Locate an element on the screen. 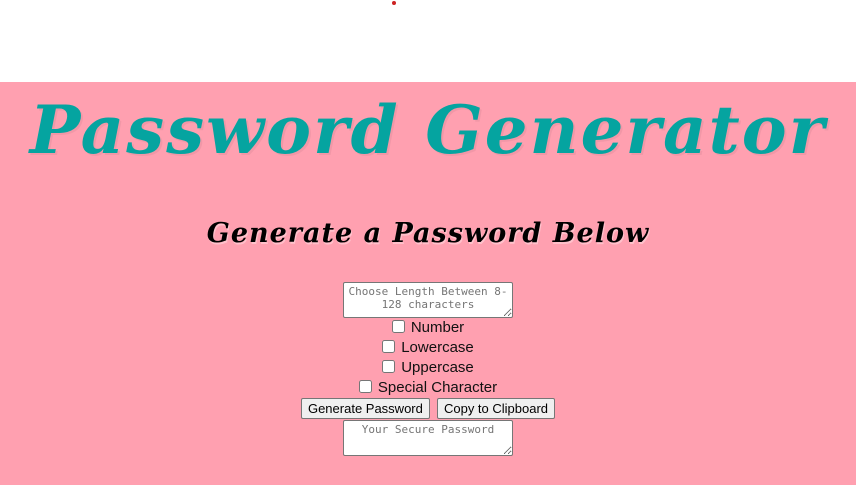 Image resolution: width=856 pixels, height=485 pixels. page-title: Password Generator is located at coordinates (428, 130).